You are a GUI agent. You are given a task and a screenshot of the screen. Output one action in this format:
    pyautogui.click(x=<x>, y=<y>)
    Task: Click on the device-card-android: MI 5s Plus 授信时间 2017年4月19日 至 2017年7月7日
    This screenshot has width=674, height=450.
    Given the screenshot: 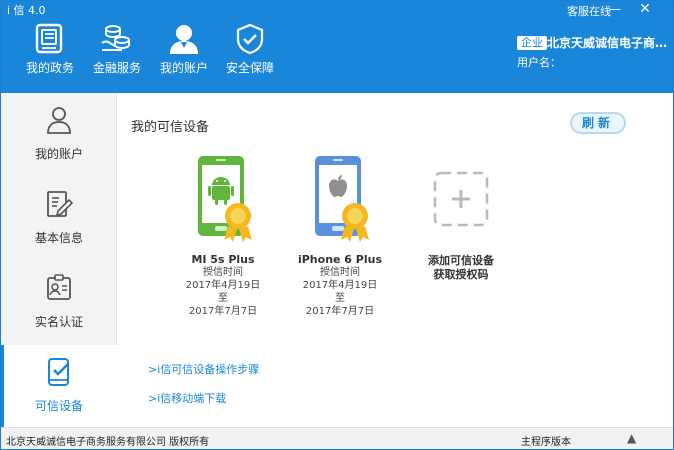 What is the action you would take?
    pyautogui.click(x=223, y=235)
    